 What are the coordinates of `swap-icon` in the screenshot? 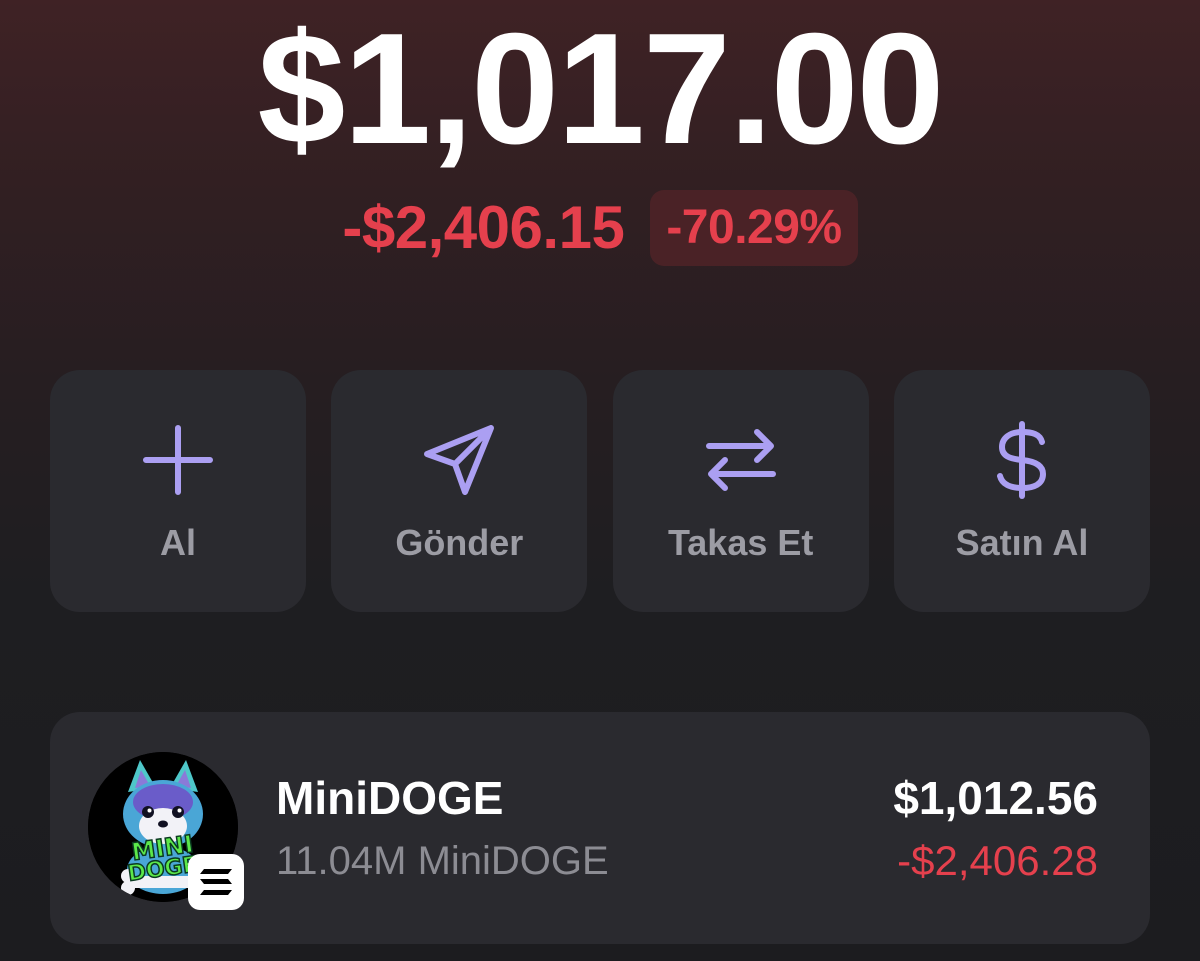 It's located at (741, 460).